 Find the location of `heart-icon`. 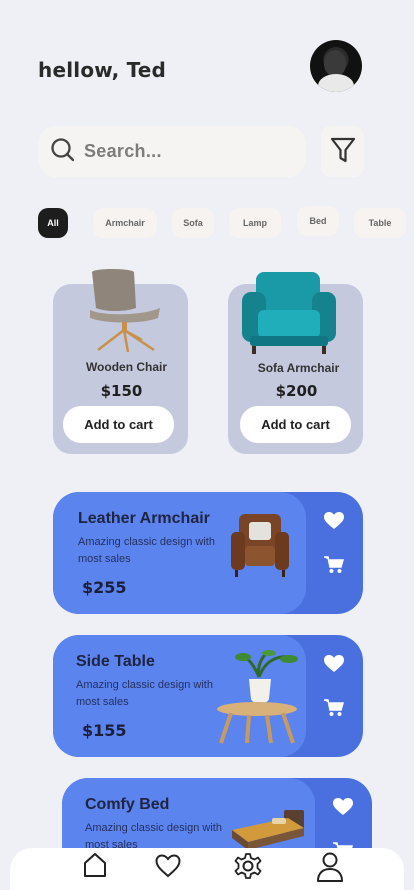

heart-icon is located at coordinates (168, 868).